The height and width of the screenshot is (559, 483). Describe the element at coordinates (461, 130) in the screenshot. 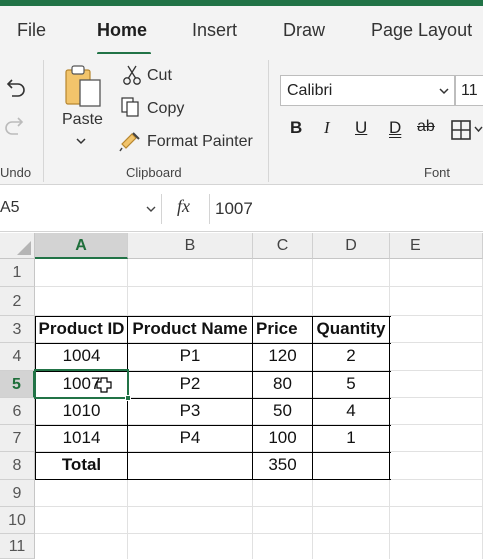

I see `borders-icon` at that location.